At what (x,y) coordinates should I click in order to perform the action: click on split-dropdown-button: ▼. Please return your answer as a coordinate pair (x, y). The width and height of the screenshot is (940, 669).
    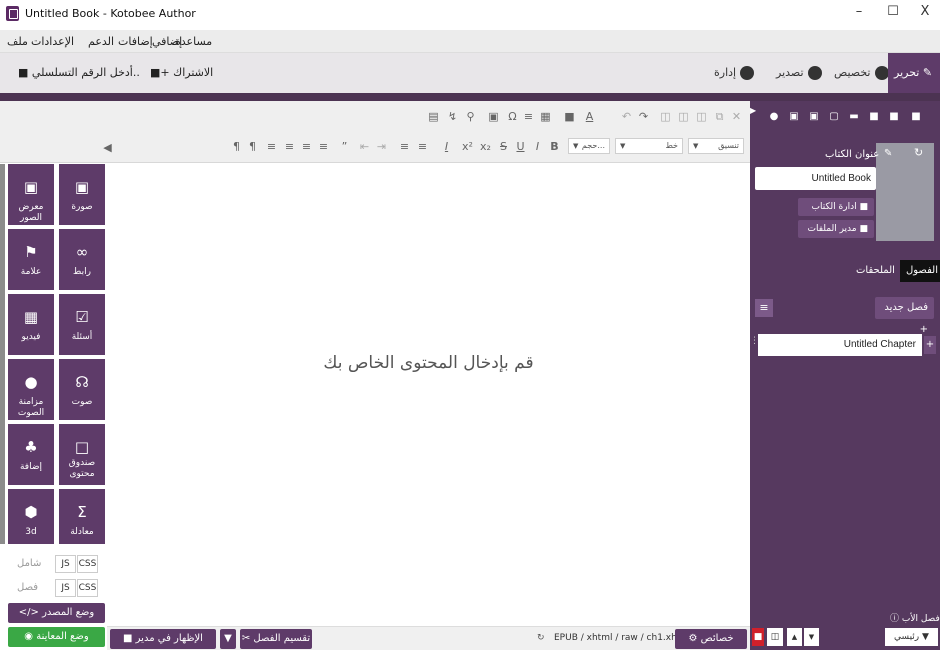
    Looking at the image, I should click on (228, 639).